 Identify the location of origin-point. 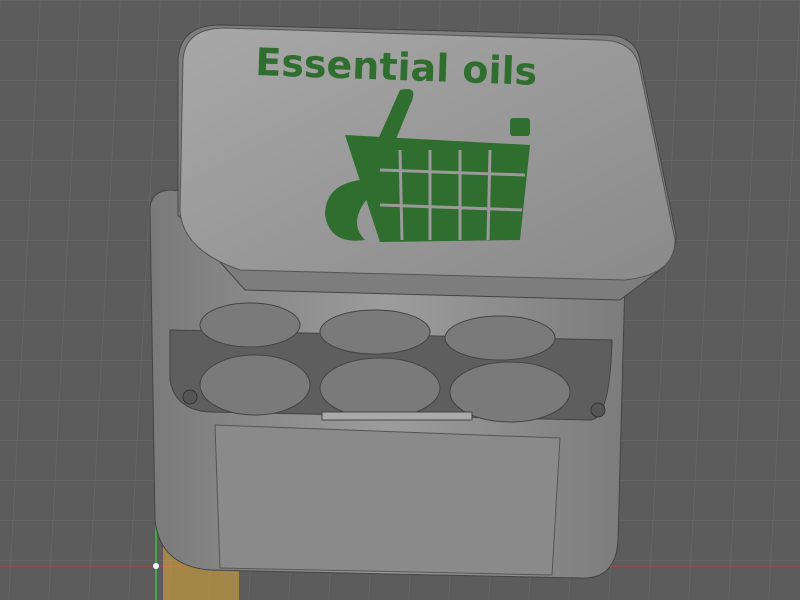
(156, 566).